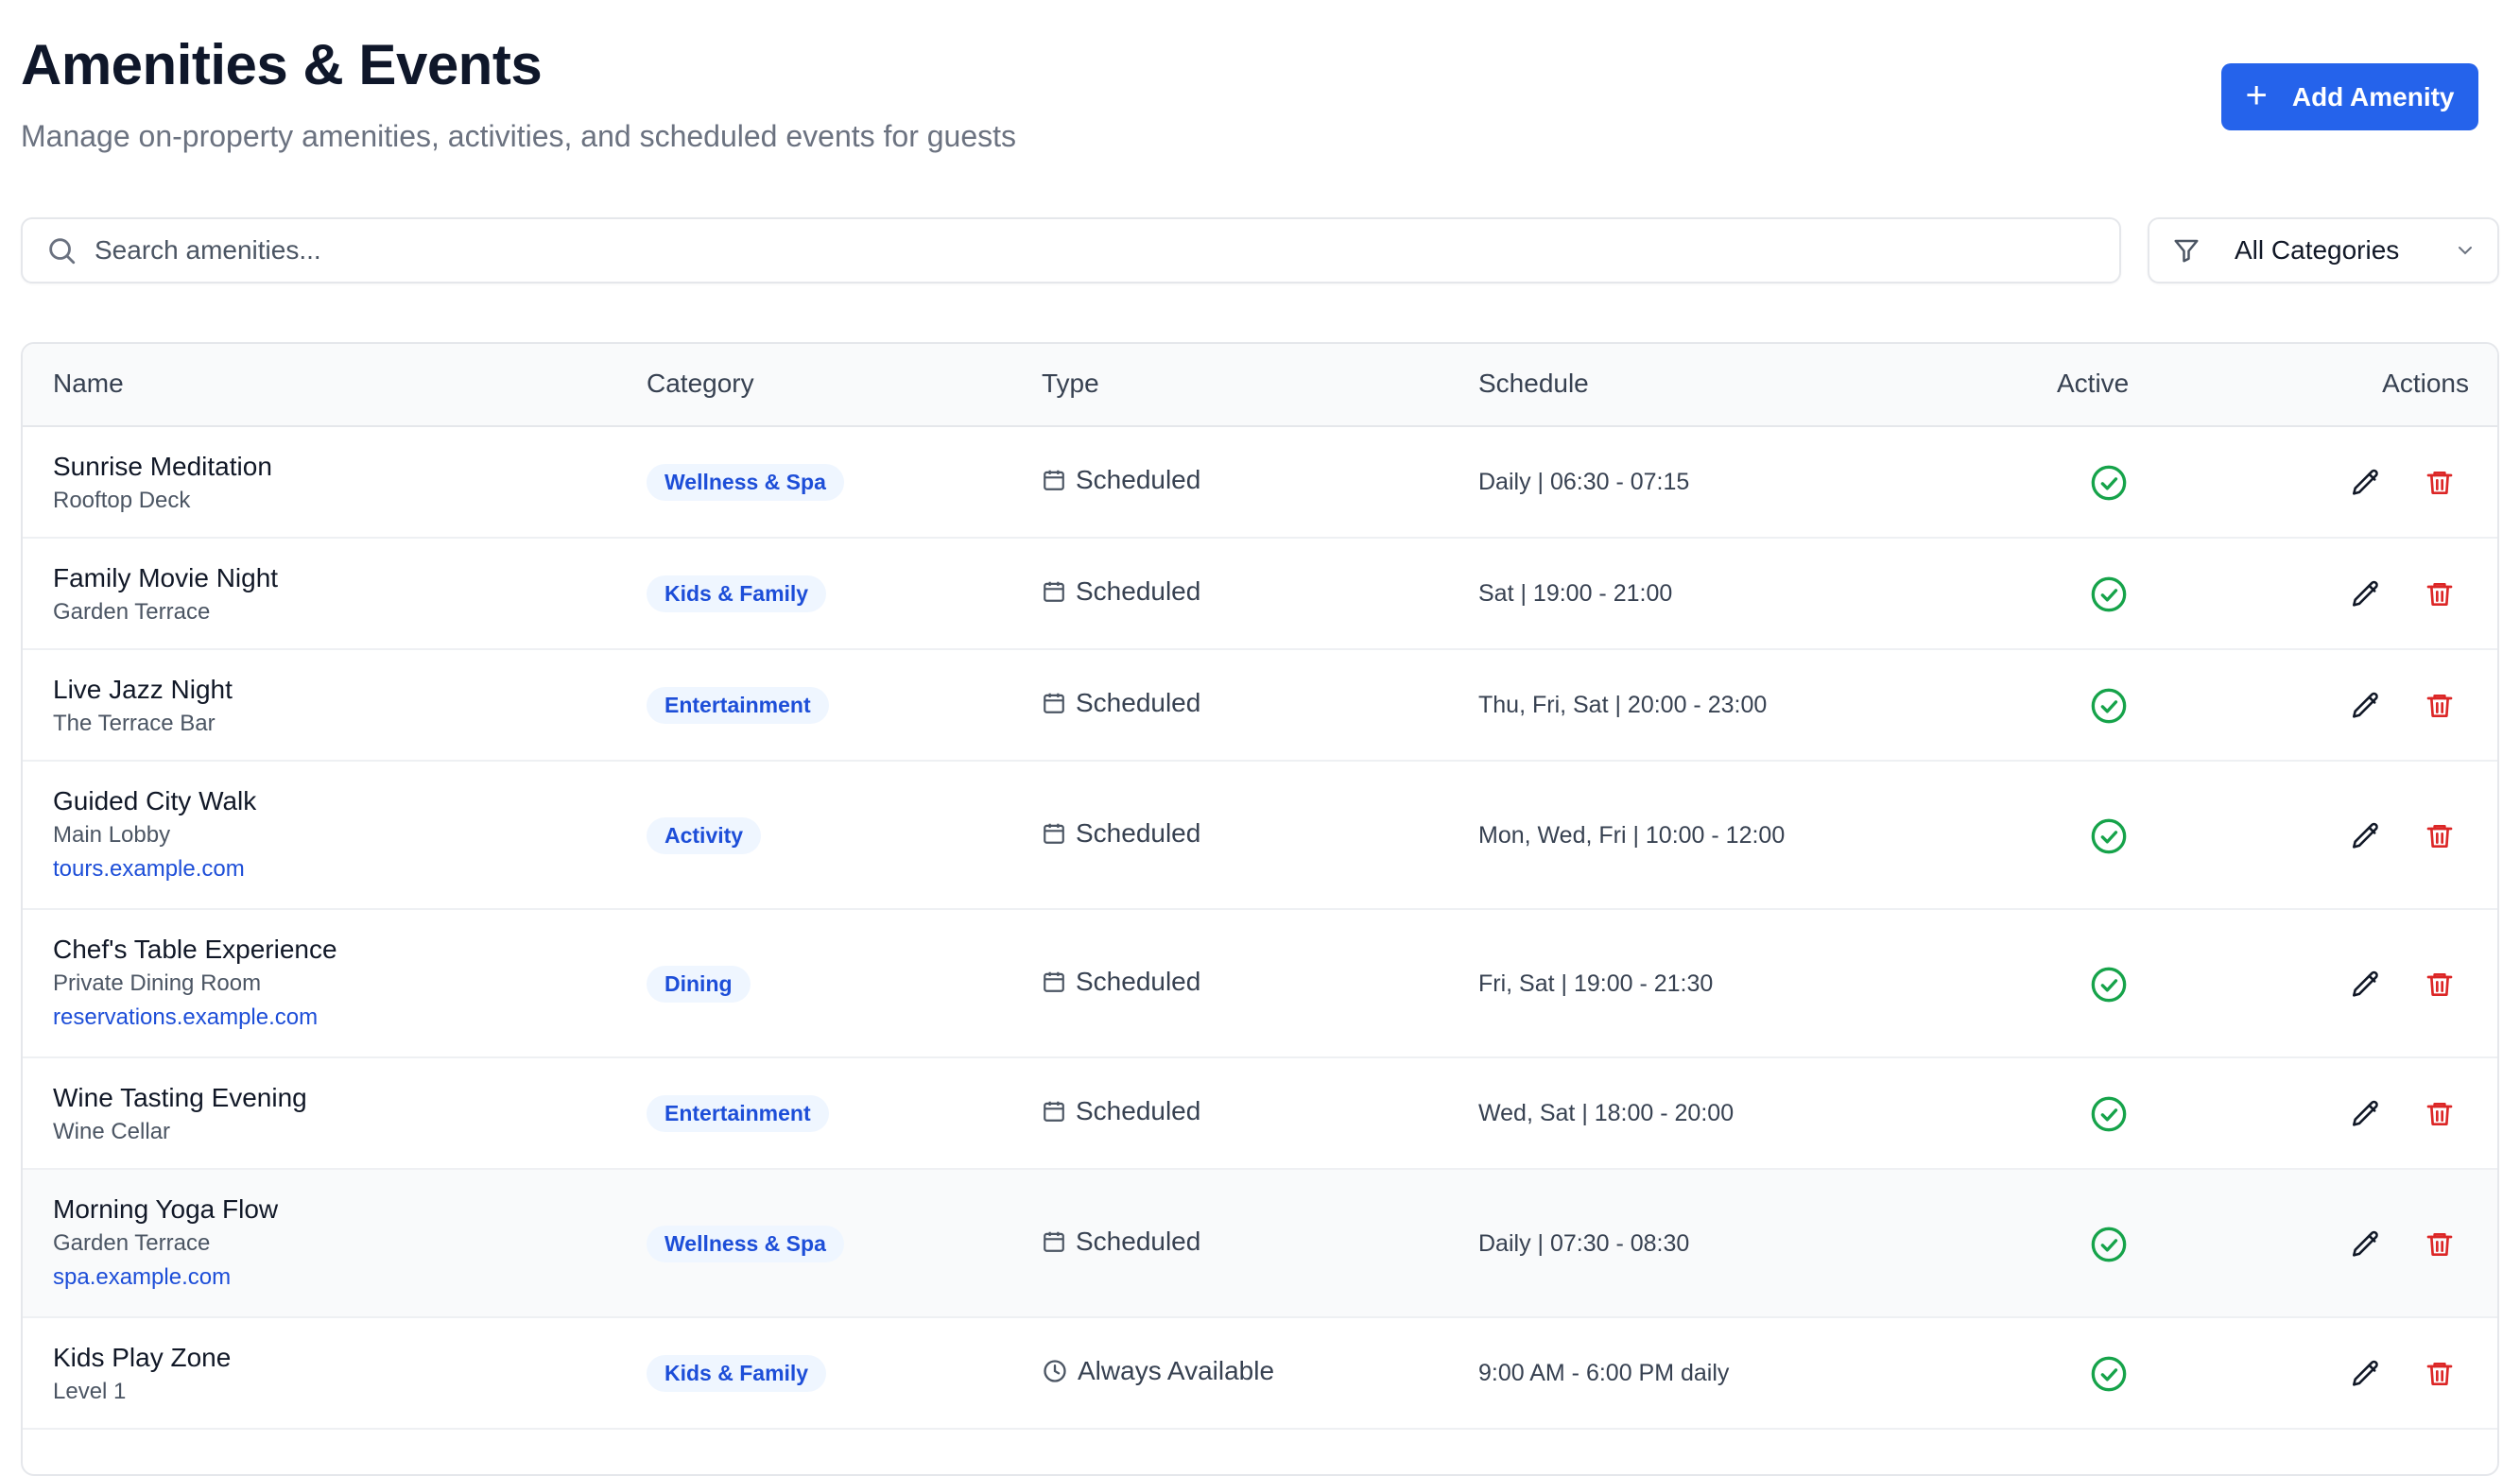 The height and width of the screenshot is (1476, 2520). I want to click on amenity-location: Wine Cellar, so click(112, 1131).